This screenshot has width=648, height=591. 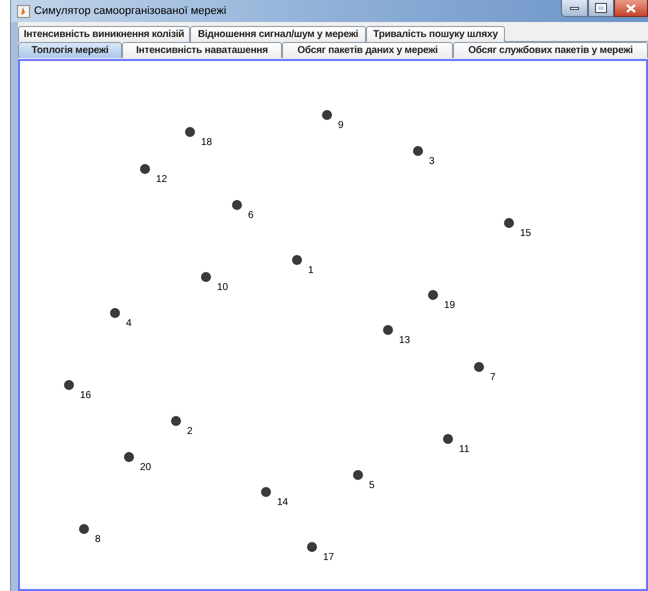 I want to click on close-button, so click(x=631, y=8).